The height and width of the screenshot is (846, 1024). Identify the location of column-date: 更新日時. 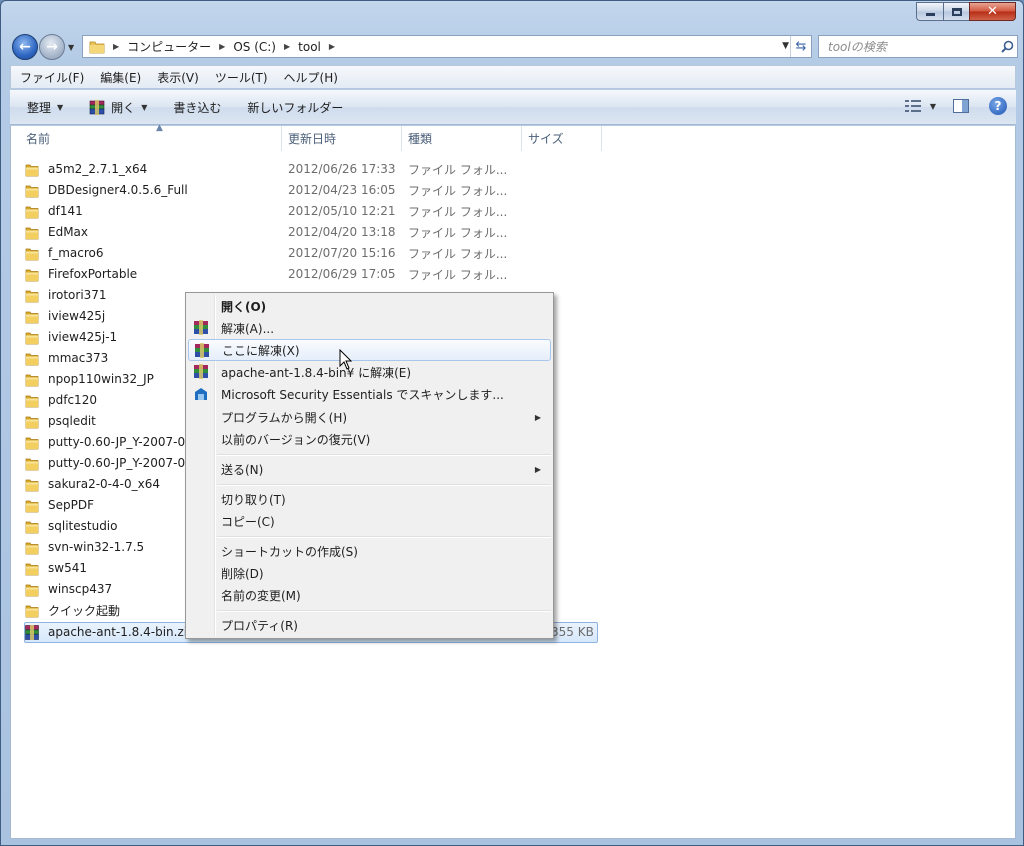
(342, 138).